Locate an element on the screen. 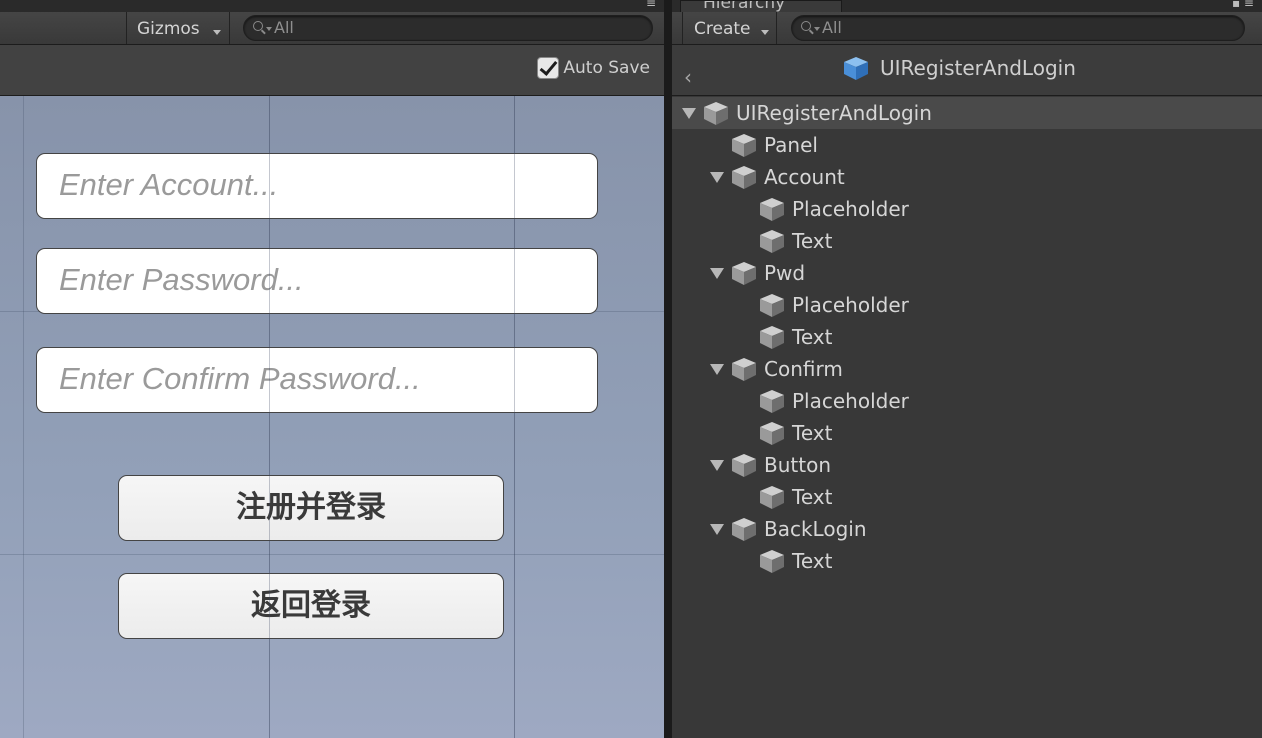 The width and height of the screenshot is (1262, 738). autosave-checkbox is located at coordinates (548, 68).